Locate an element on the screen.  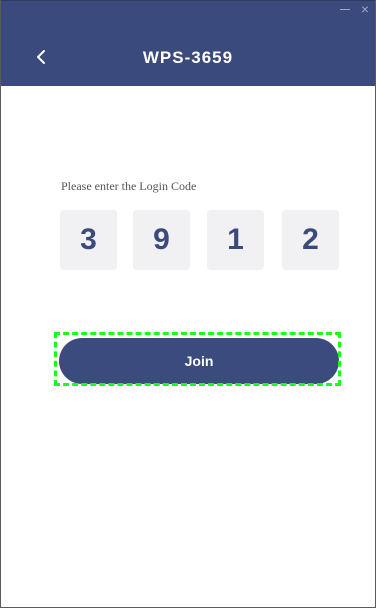
code-digit-2: 9 is located at coordinates (161, 240).